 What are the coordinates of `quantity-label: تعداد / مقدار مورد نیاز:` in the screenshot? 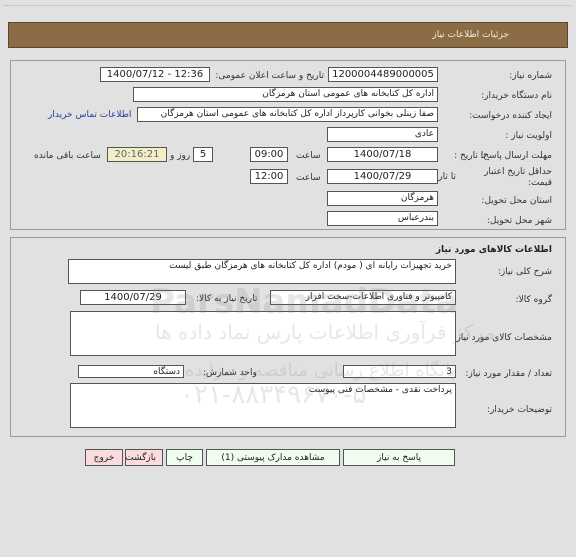 It's located at (508, 374).